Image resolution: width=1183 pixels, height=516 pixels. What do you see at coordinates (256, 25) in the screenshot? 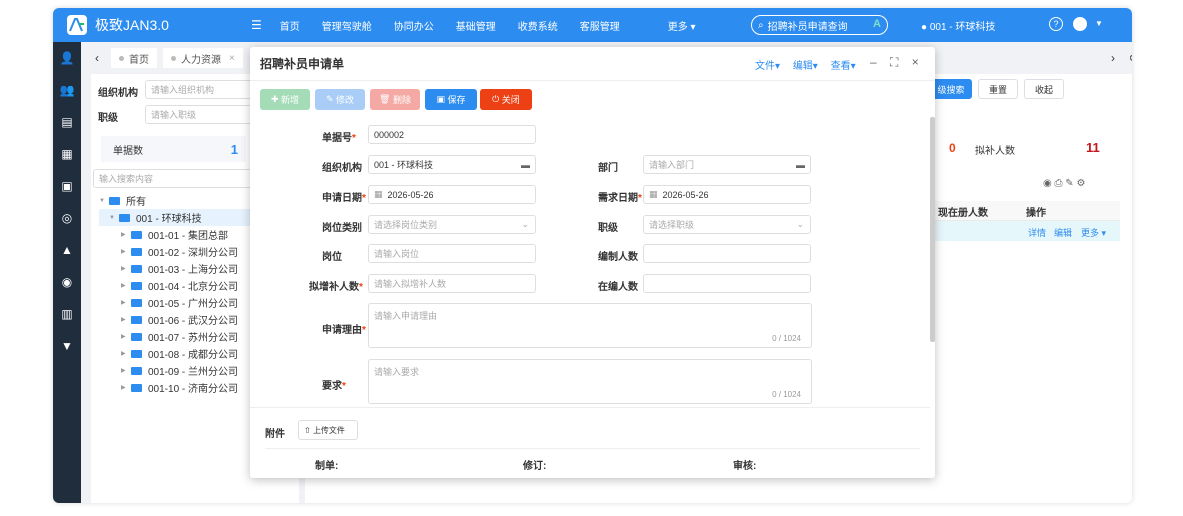
I see `menu-toggle-icon: ☰` at bounding box center [256, 25].